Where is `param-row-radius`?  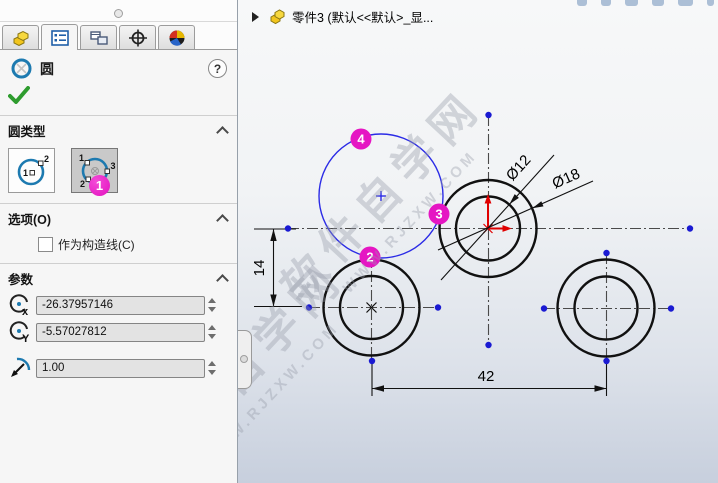
param-row-radius is located at coordinates (118, 368).